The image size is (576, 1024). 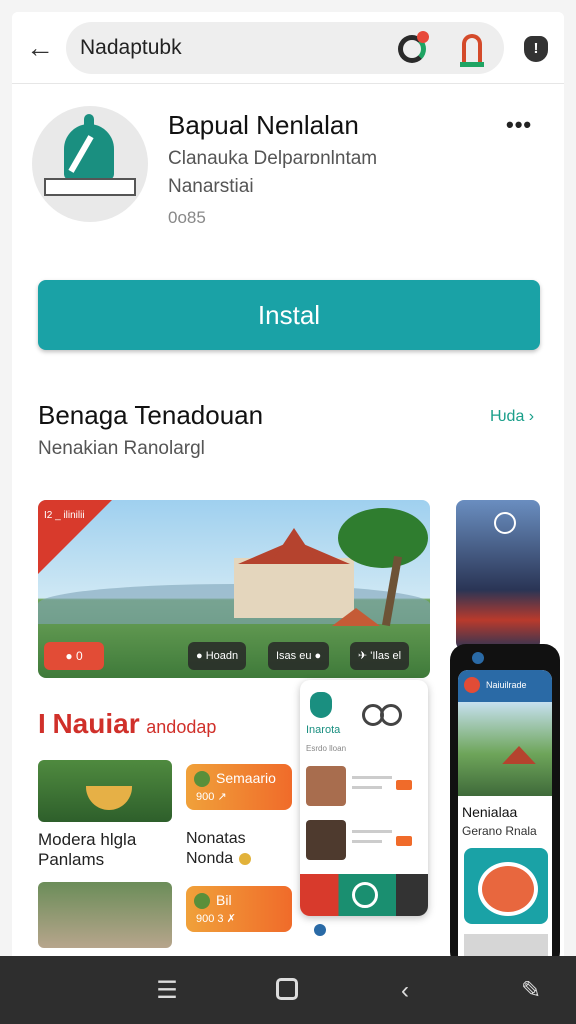 What do you see at coordinates (512, 417) in the screenshot?
I see `section-more-link: Ƕda ›` at bounding box center [512, 417].